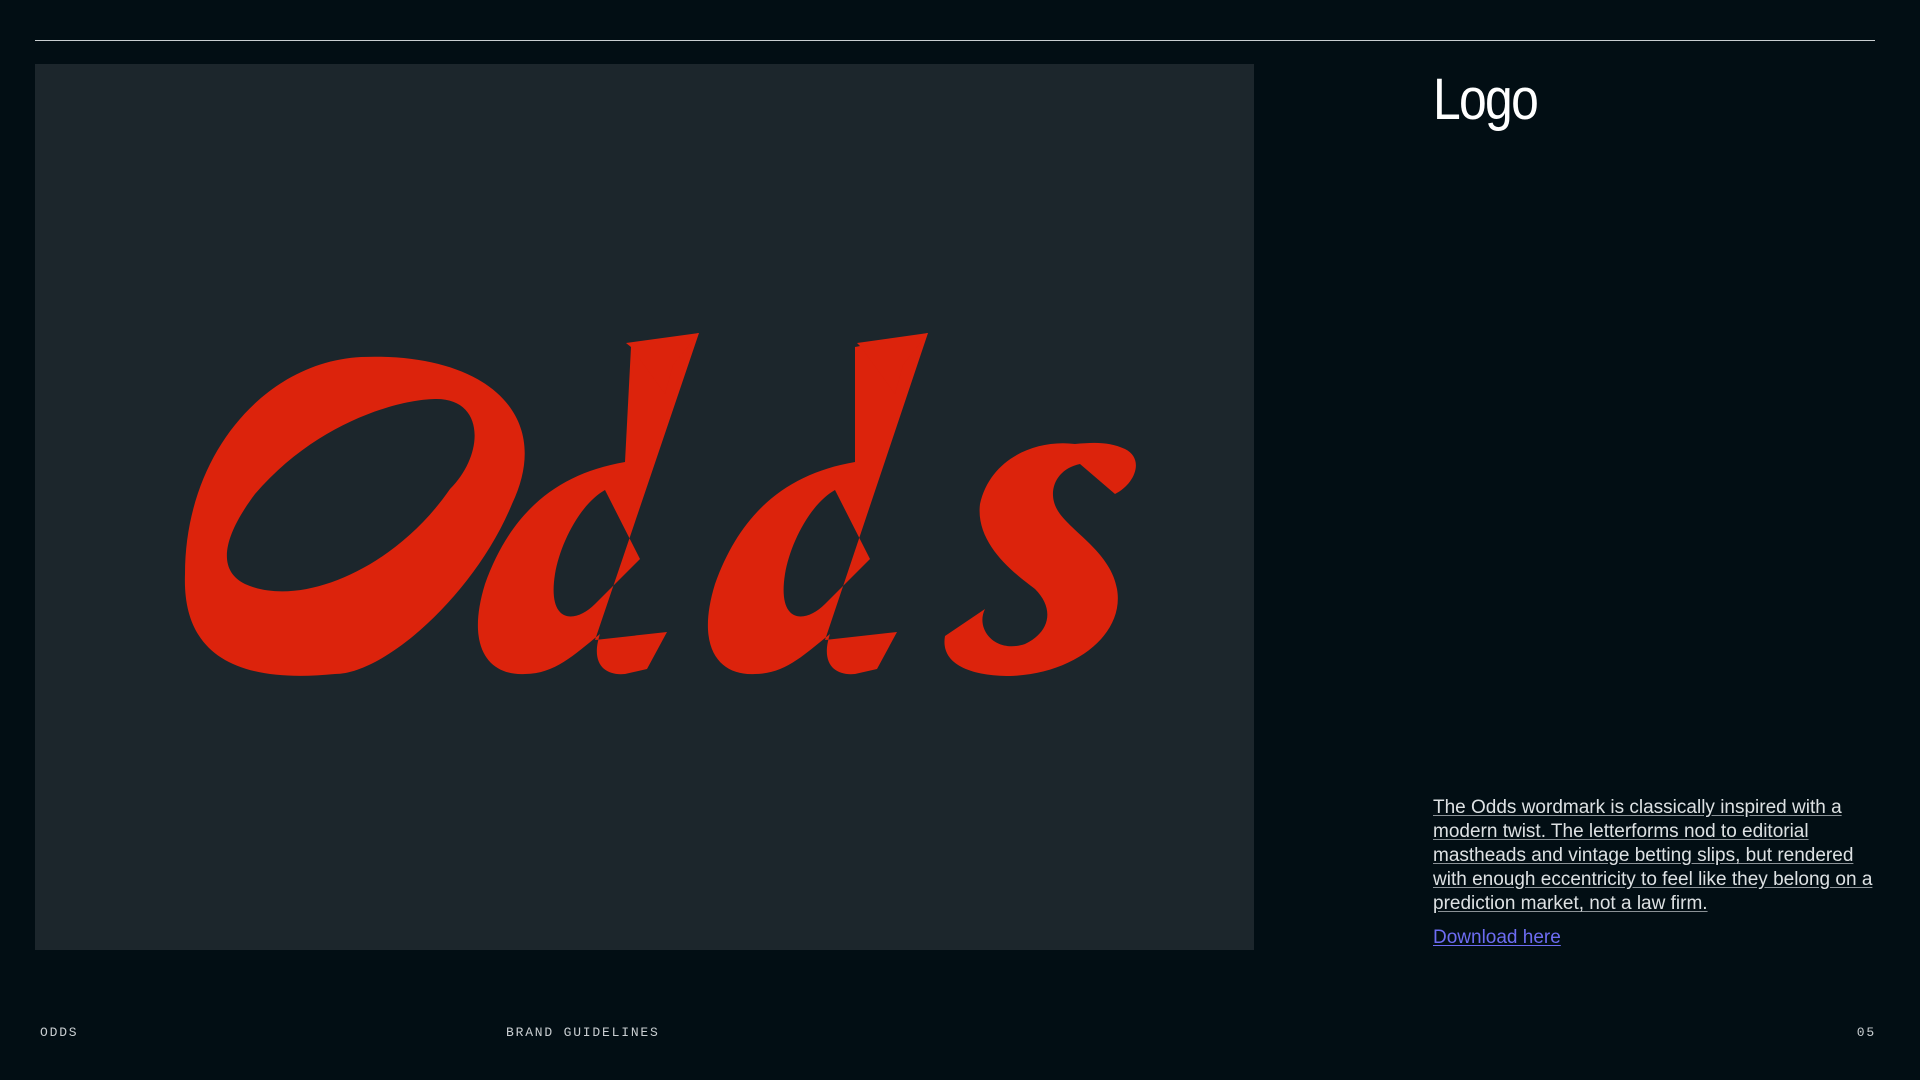  What do you see at coordinates (1486, 99) in the screenshot?
I see `page-title: Logo` at bounding box center [1486, 99].